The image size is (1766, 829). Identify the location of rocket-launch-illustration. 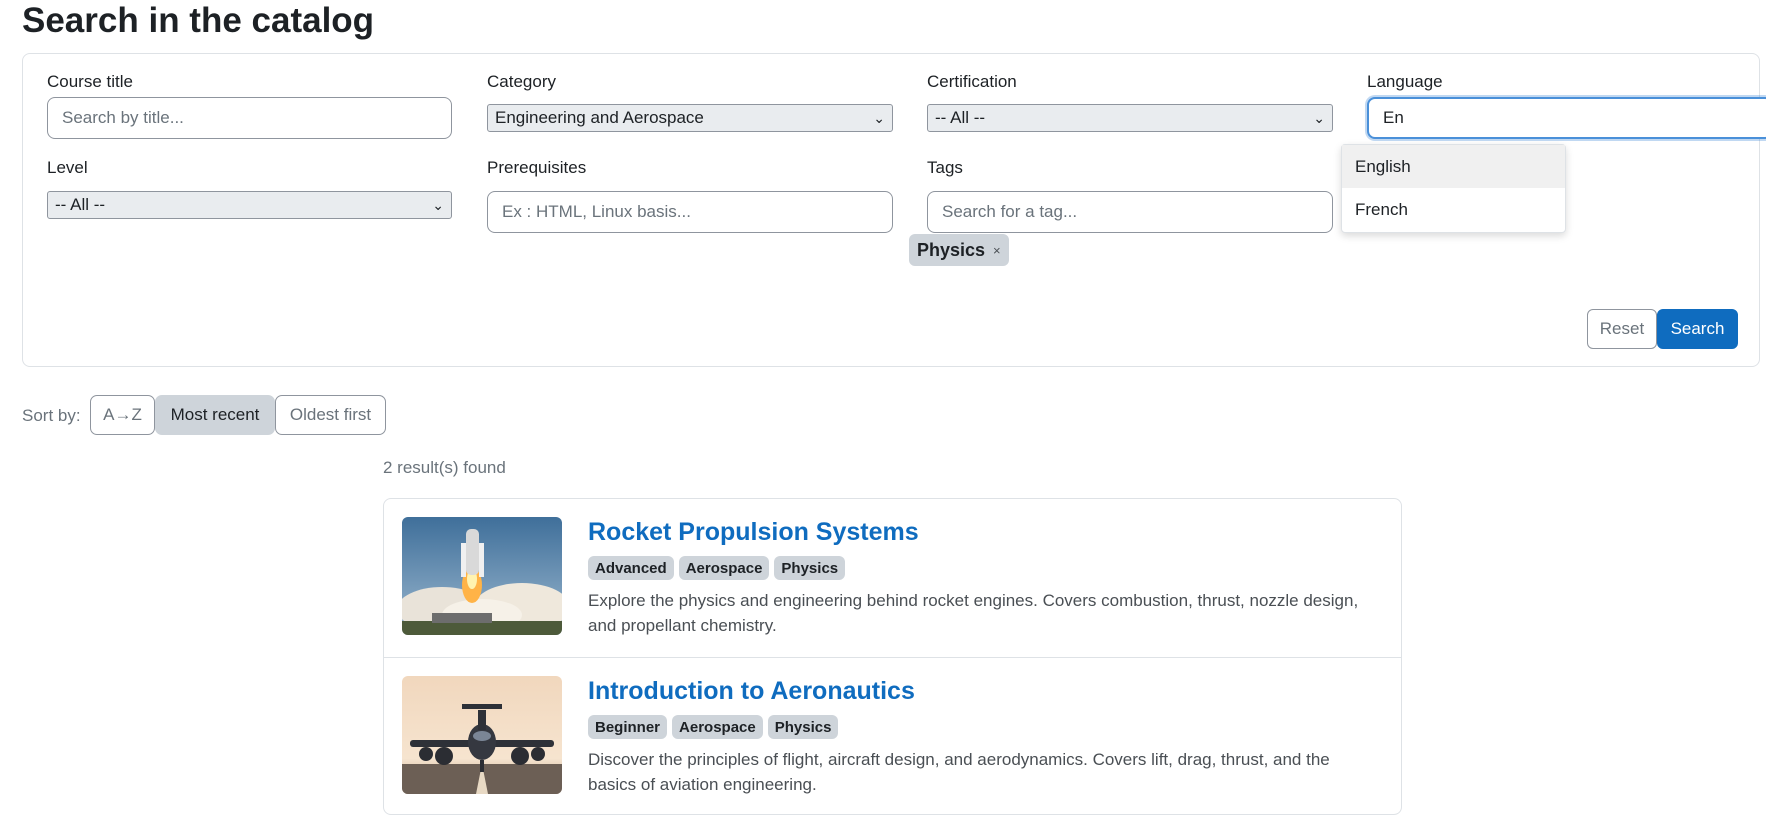
(482, 576).